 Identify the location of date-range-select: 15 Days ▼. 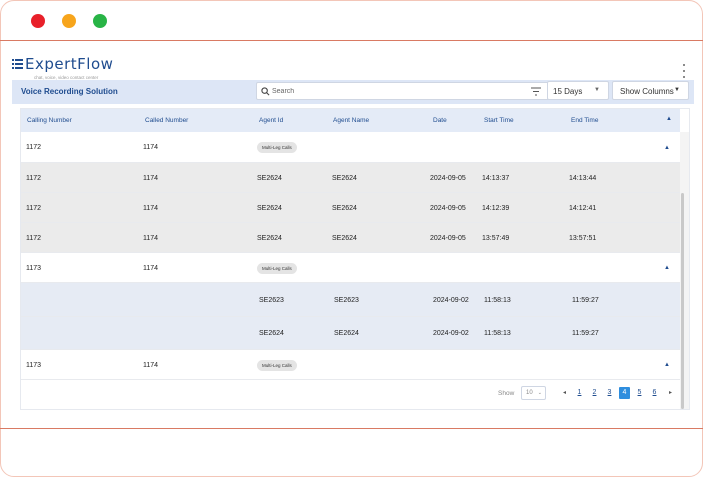
(578, 90).